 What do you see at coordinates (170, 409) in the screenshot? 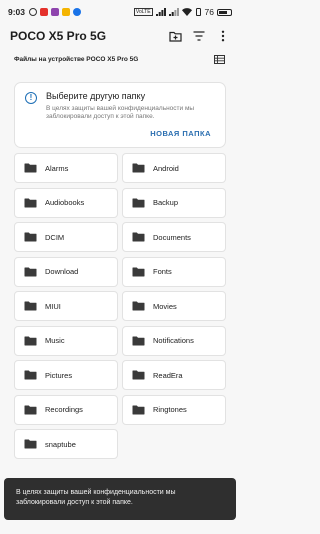
I see `folder-name: Ringtones` at bounding box center [170, 409].